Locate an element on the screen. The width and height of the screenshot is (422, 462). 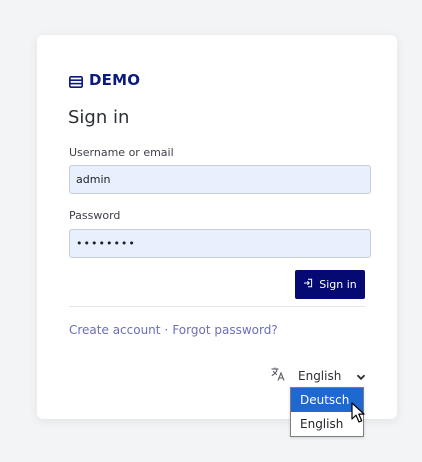
translate-icon is located at coordinates (278, 374).